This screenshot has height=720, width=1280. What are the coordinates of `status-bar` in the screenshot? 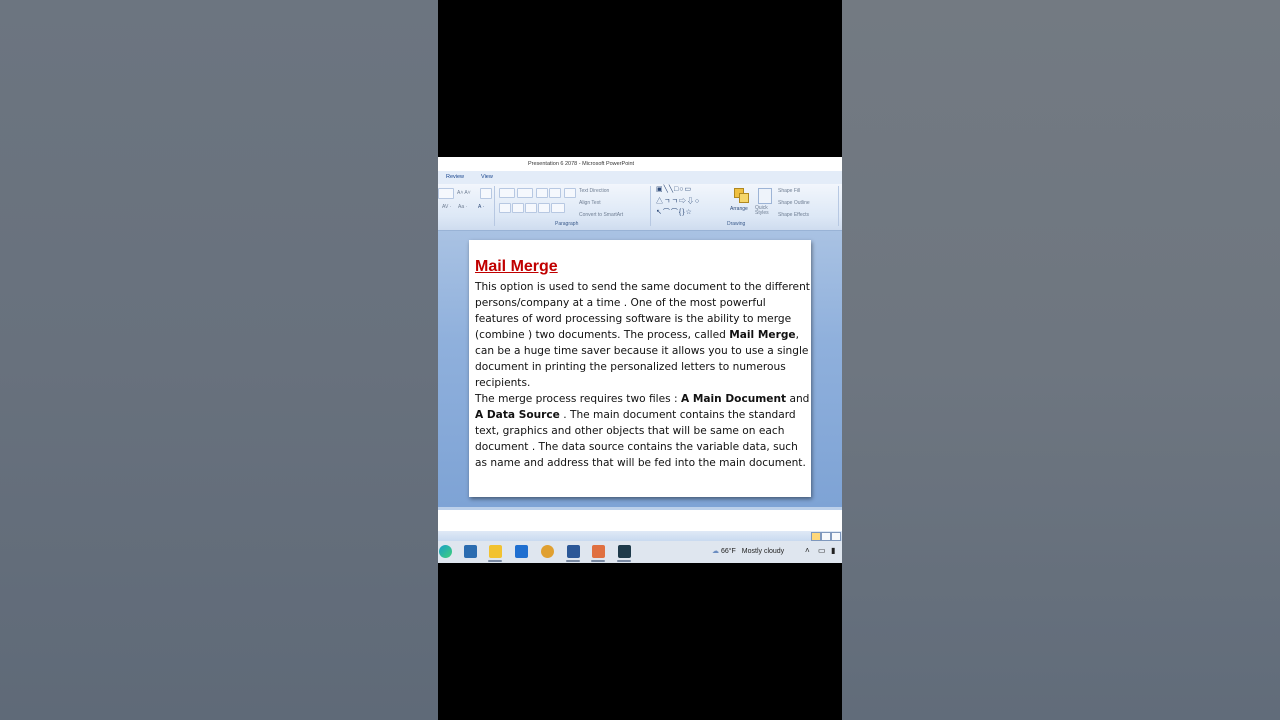 It's located at (640, 536).